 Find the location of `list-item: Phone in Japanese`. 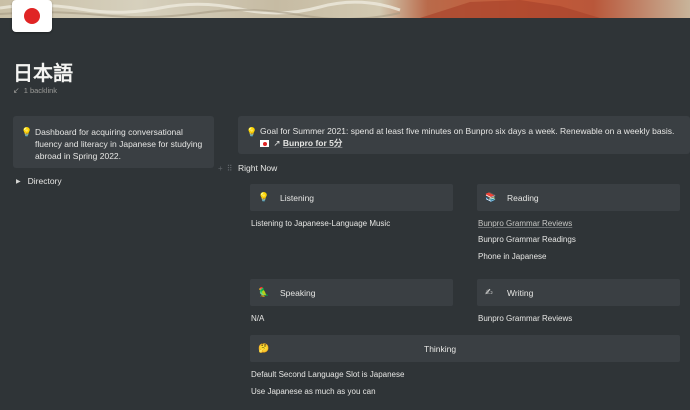

list-item: Phone in Japanese is located at coordinates (512, 256).